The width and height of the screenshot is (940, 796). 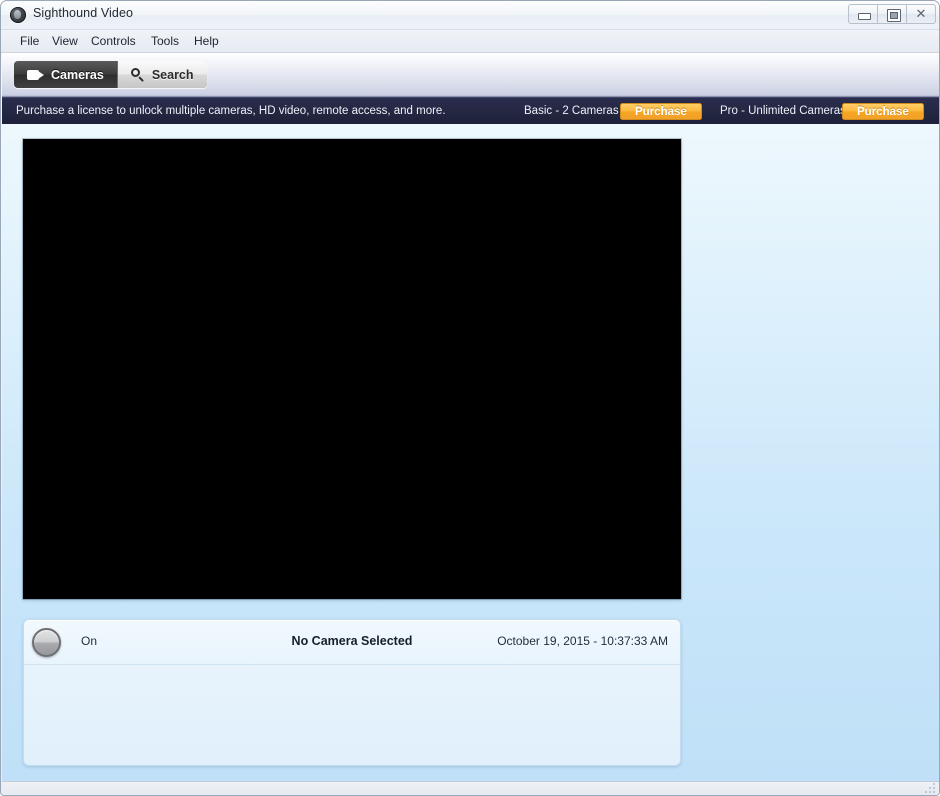 I want to click on tier-label-basic: Basic - 2 Cameras, so click(x=571, y=111).